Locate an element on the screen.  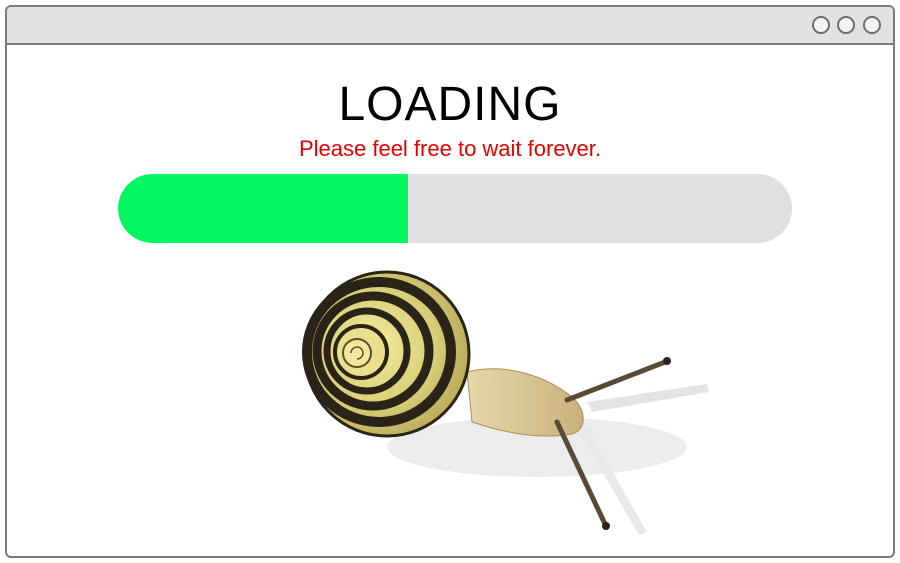
loading-subtitle: Please feel free to wait forever. is located at coordinates (450, 148).